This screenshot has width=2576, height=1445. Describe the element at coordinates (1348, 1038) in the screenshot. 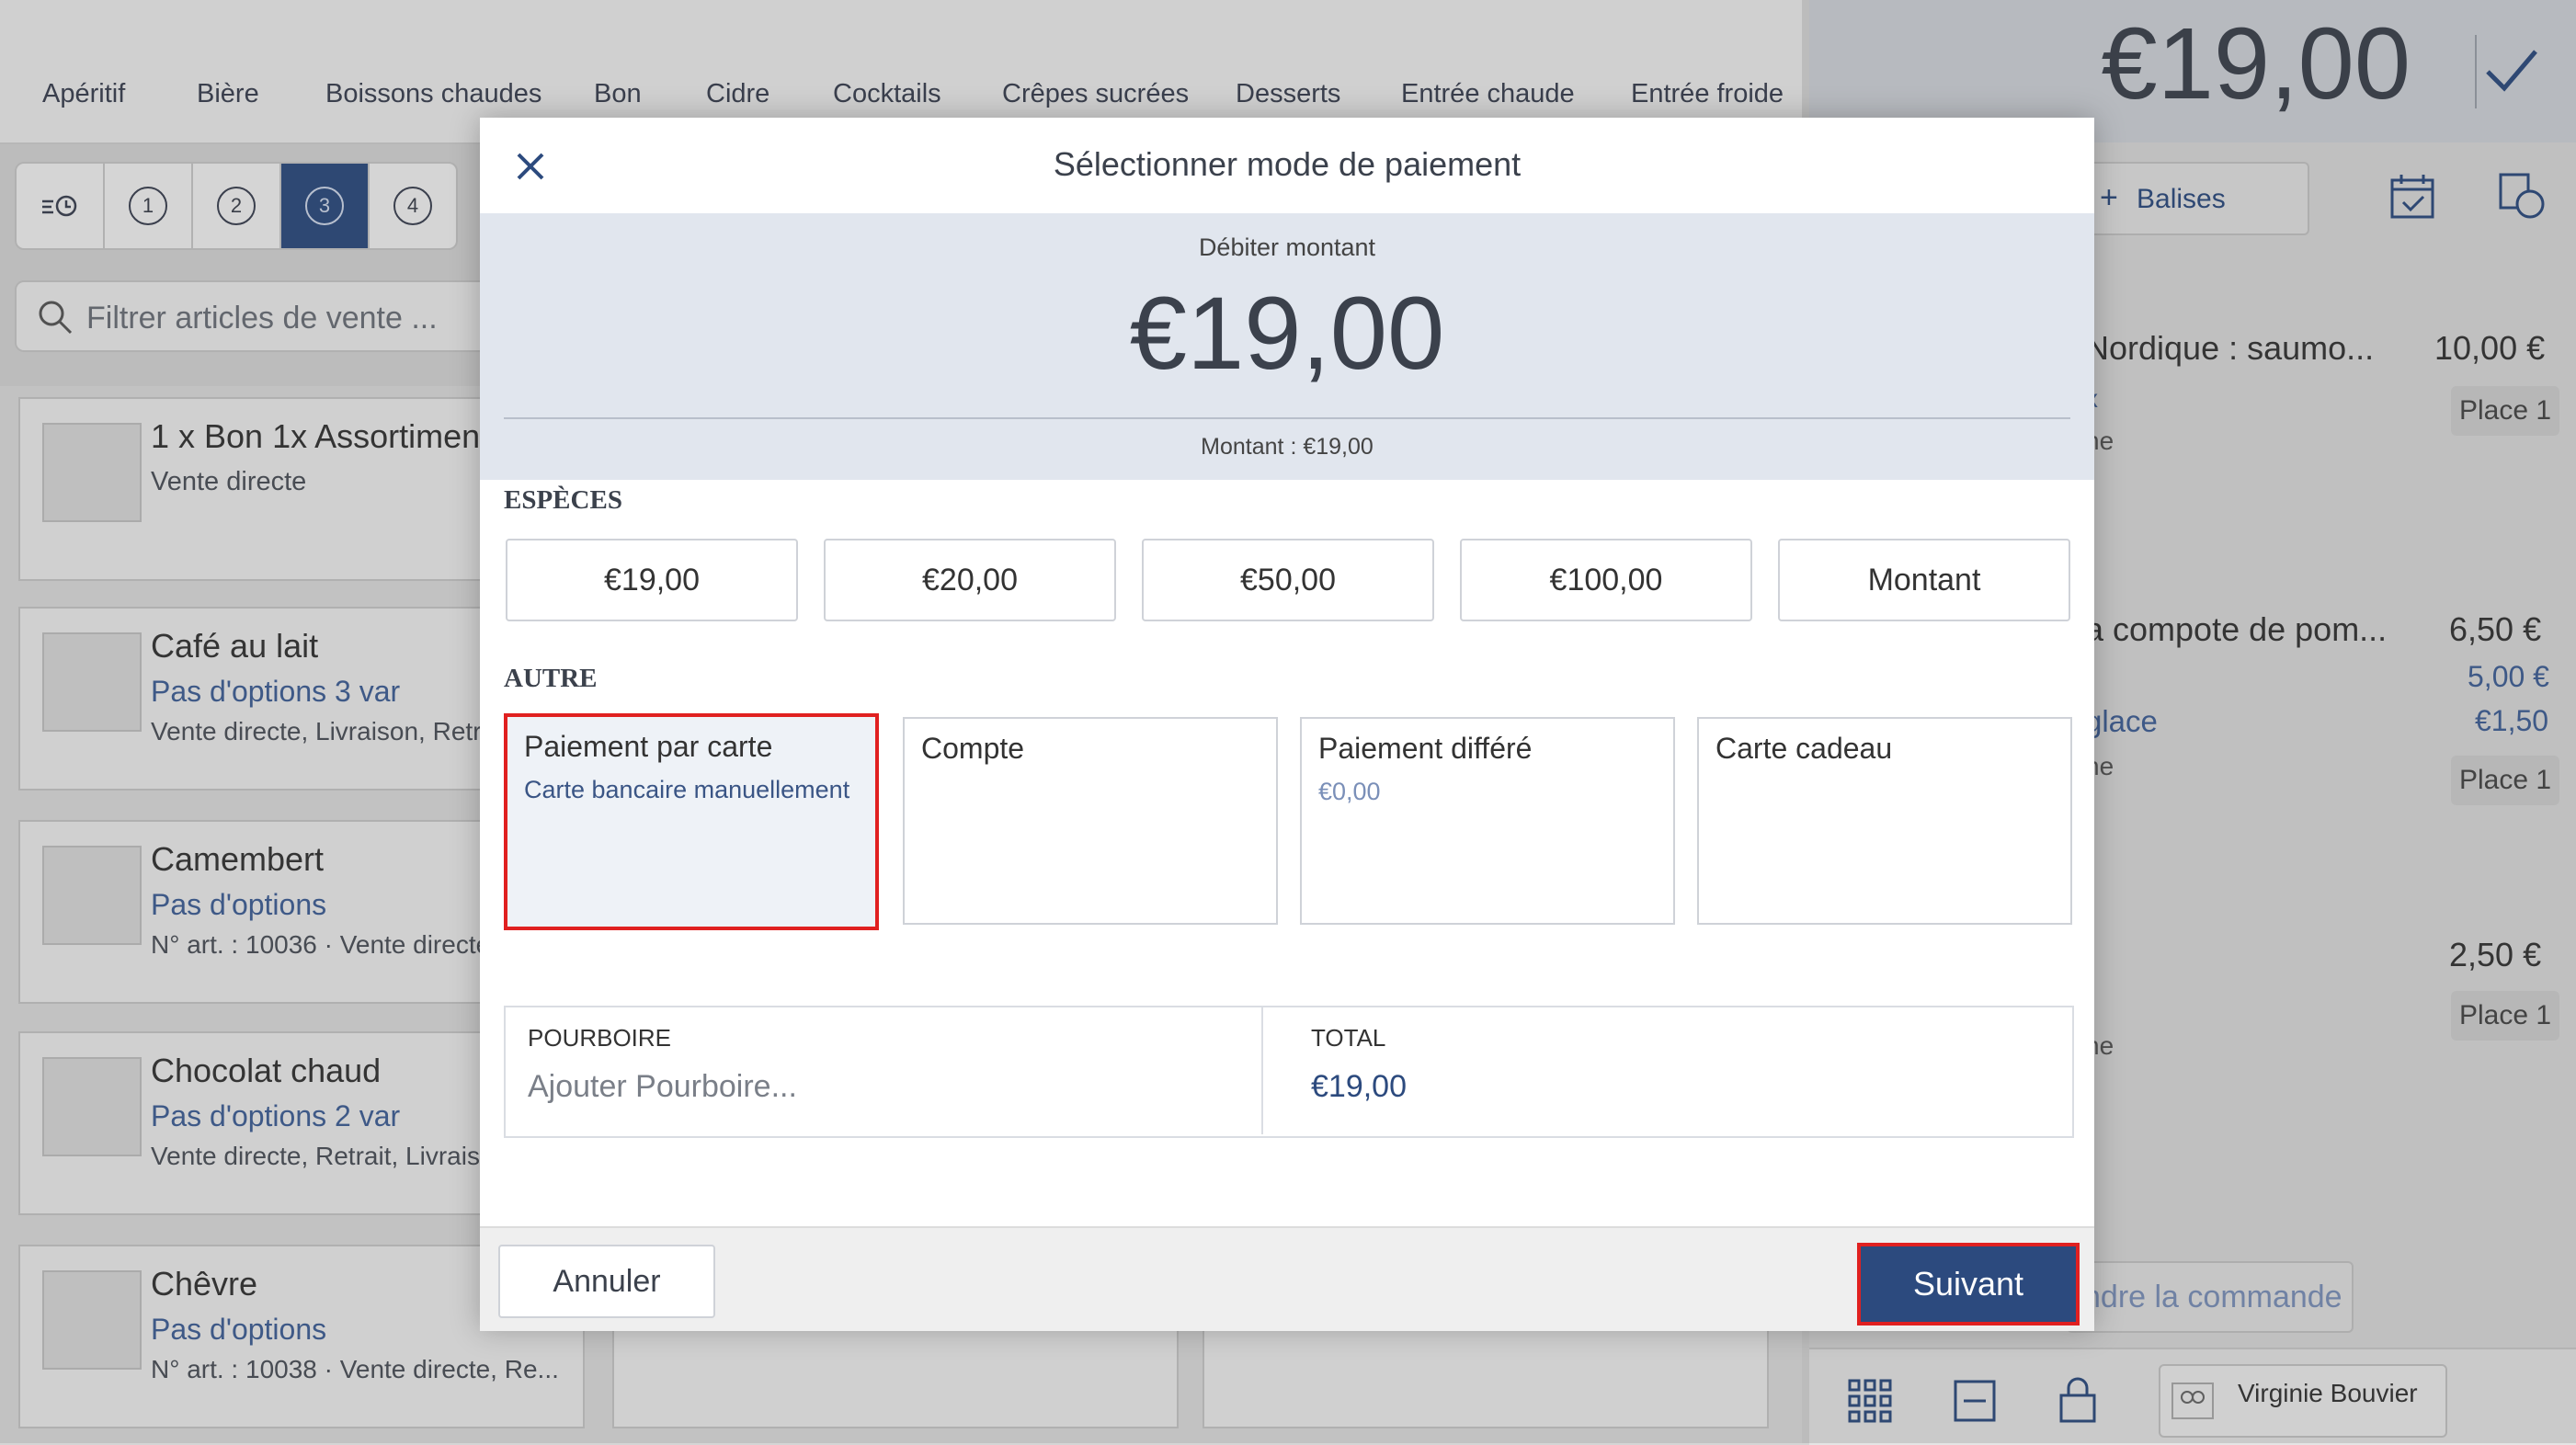

I see `total-label: TOTAL` at that location.